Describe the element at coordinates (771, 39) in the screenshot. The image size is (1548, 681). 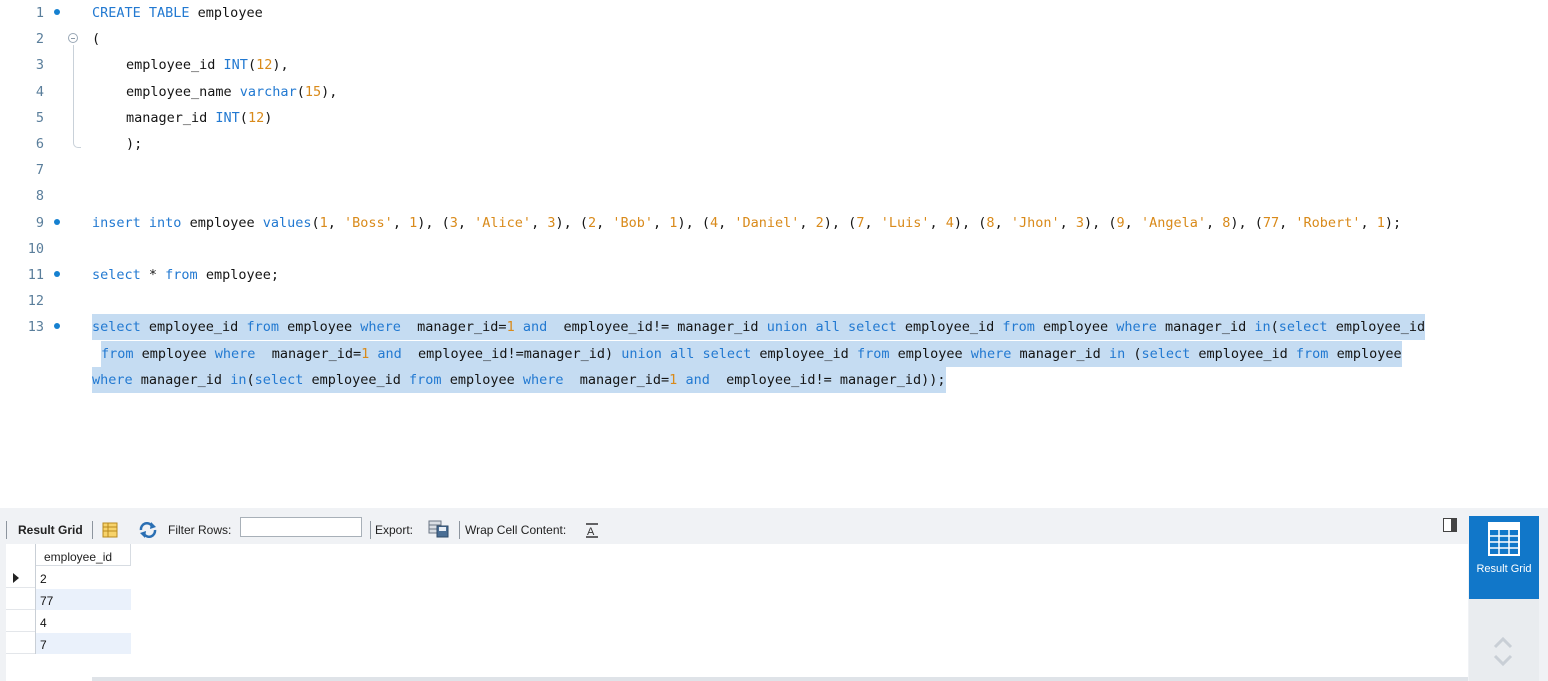
I see `code-line: 2(` at that location.